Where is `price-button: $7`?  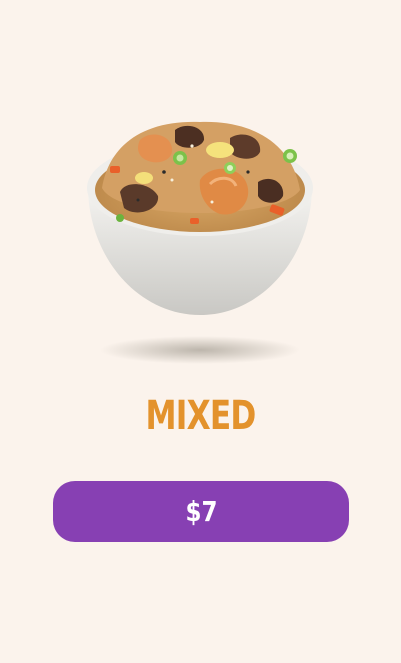
price-button: $7 is located at coordinates (201, 511).